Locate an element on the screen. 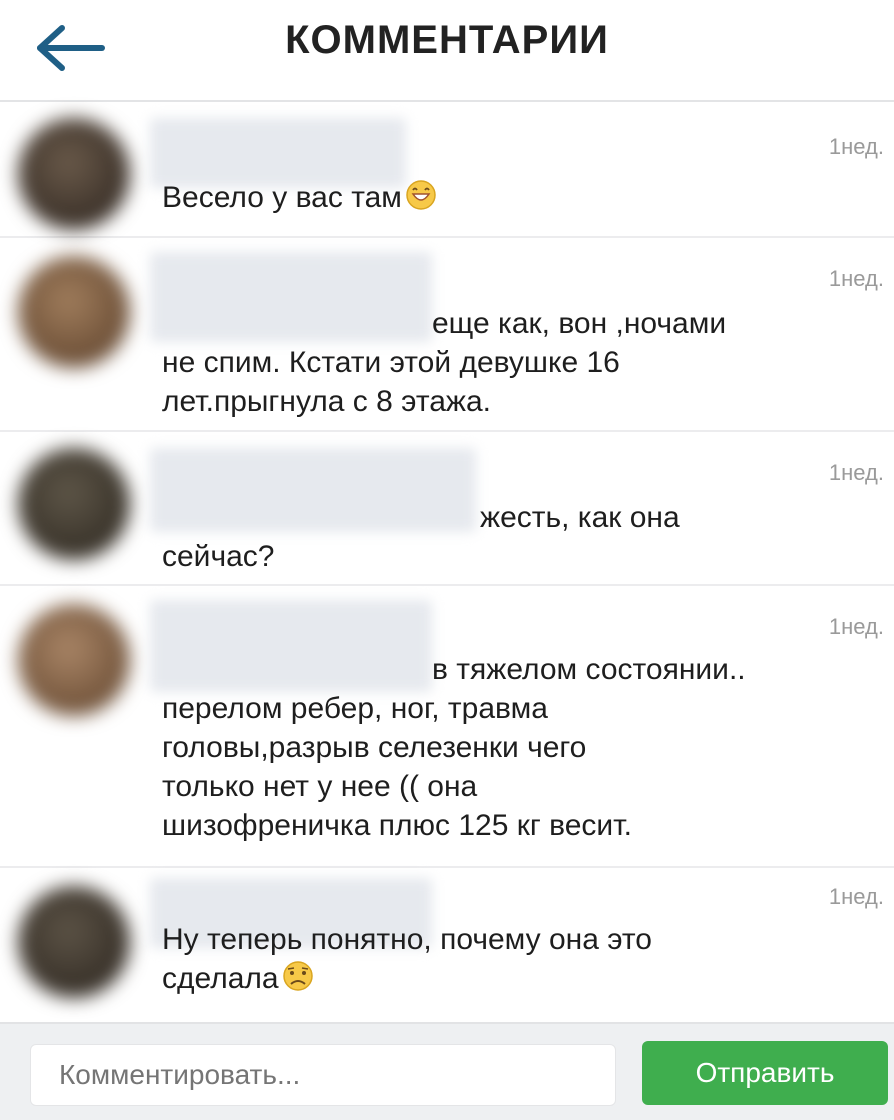 The width and height of the screenshot is (894, 1120). comment-line: перелом ребер, ног, травма is located at coordinates (355, 708).